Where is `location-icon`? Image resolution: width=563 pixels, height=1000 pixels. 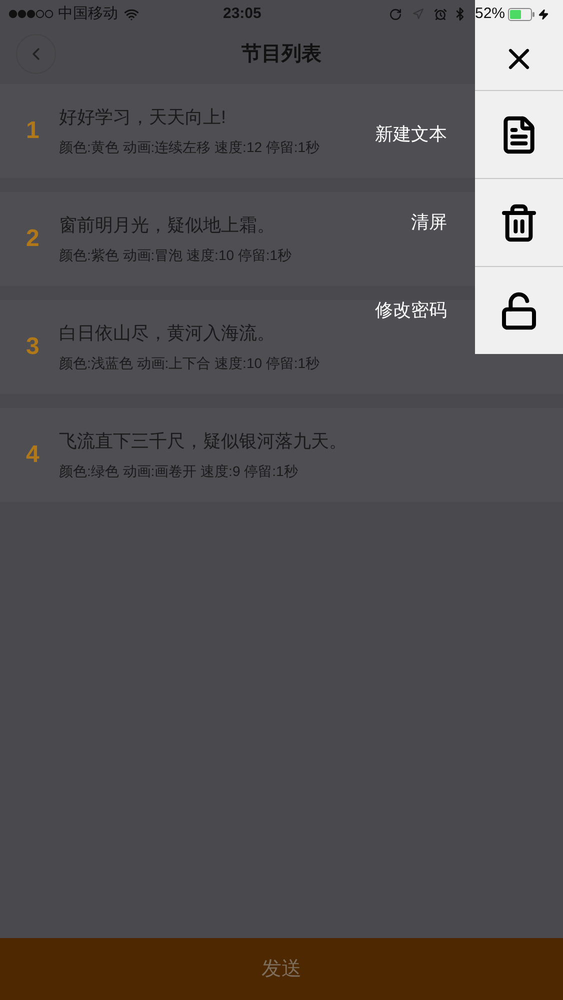 location-icon is located at coordinates (418, 14).